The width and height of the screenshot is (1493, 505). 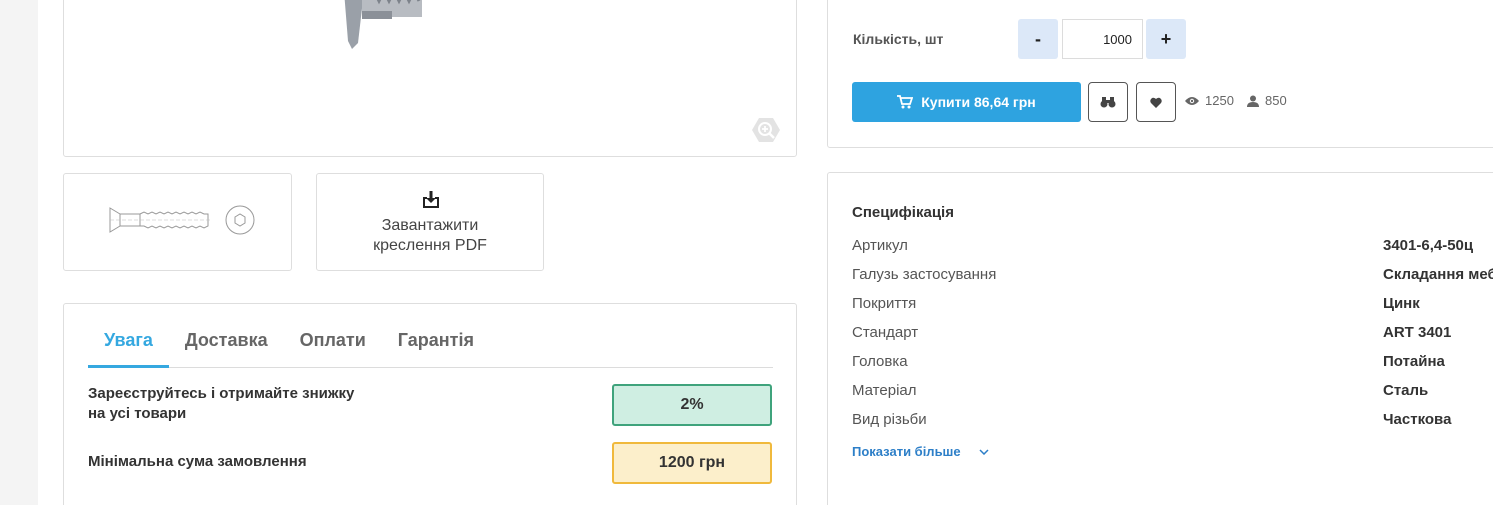 I want to click on spec-value: Цинк, so click(x=1401, y=303).